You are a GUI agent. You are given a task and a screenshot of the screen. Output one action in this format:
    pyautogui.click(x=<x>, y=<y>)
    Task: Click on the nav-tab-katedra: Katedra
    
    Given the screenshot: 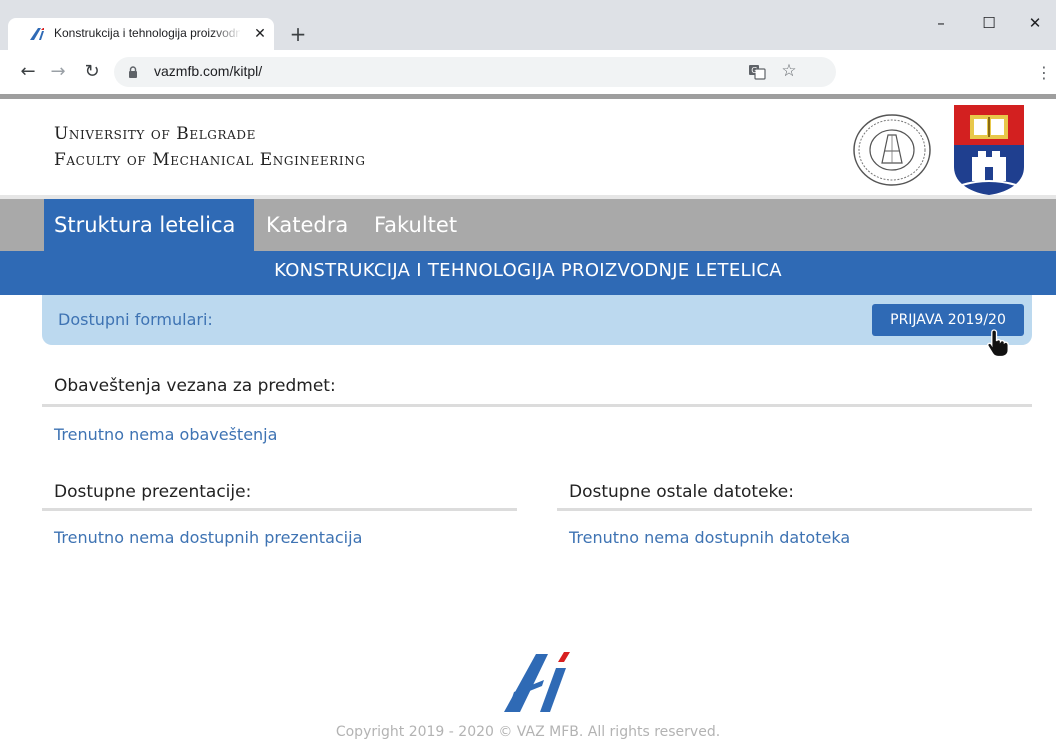 What is the action you would take?
    pyautogui.click(x=310, y=225)
    